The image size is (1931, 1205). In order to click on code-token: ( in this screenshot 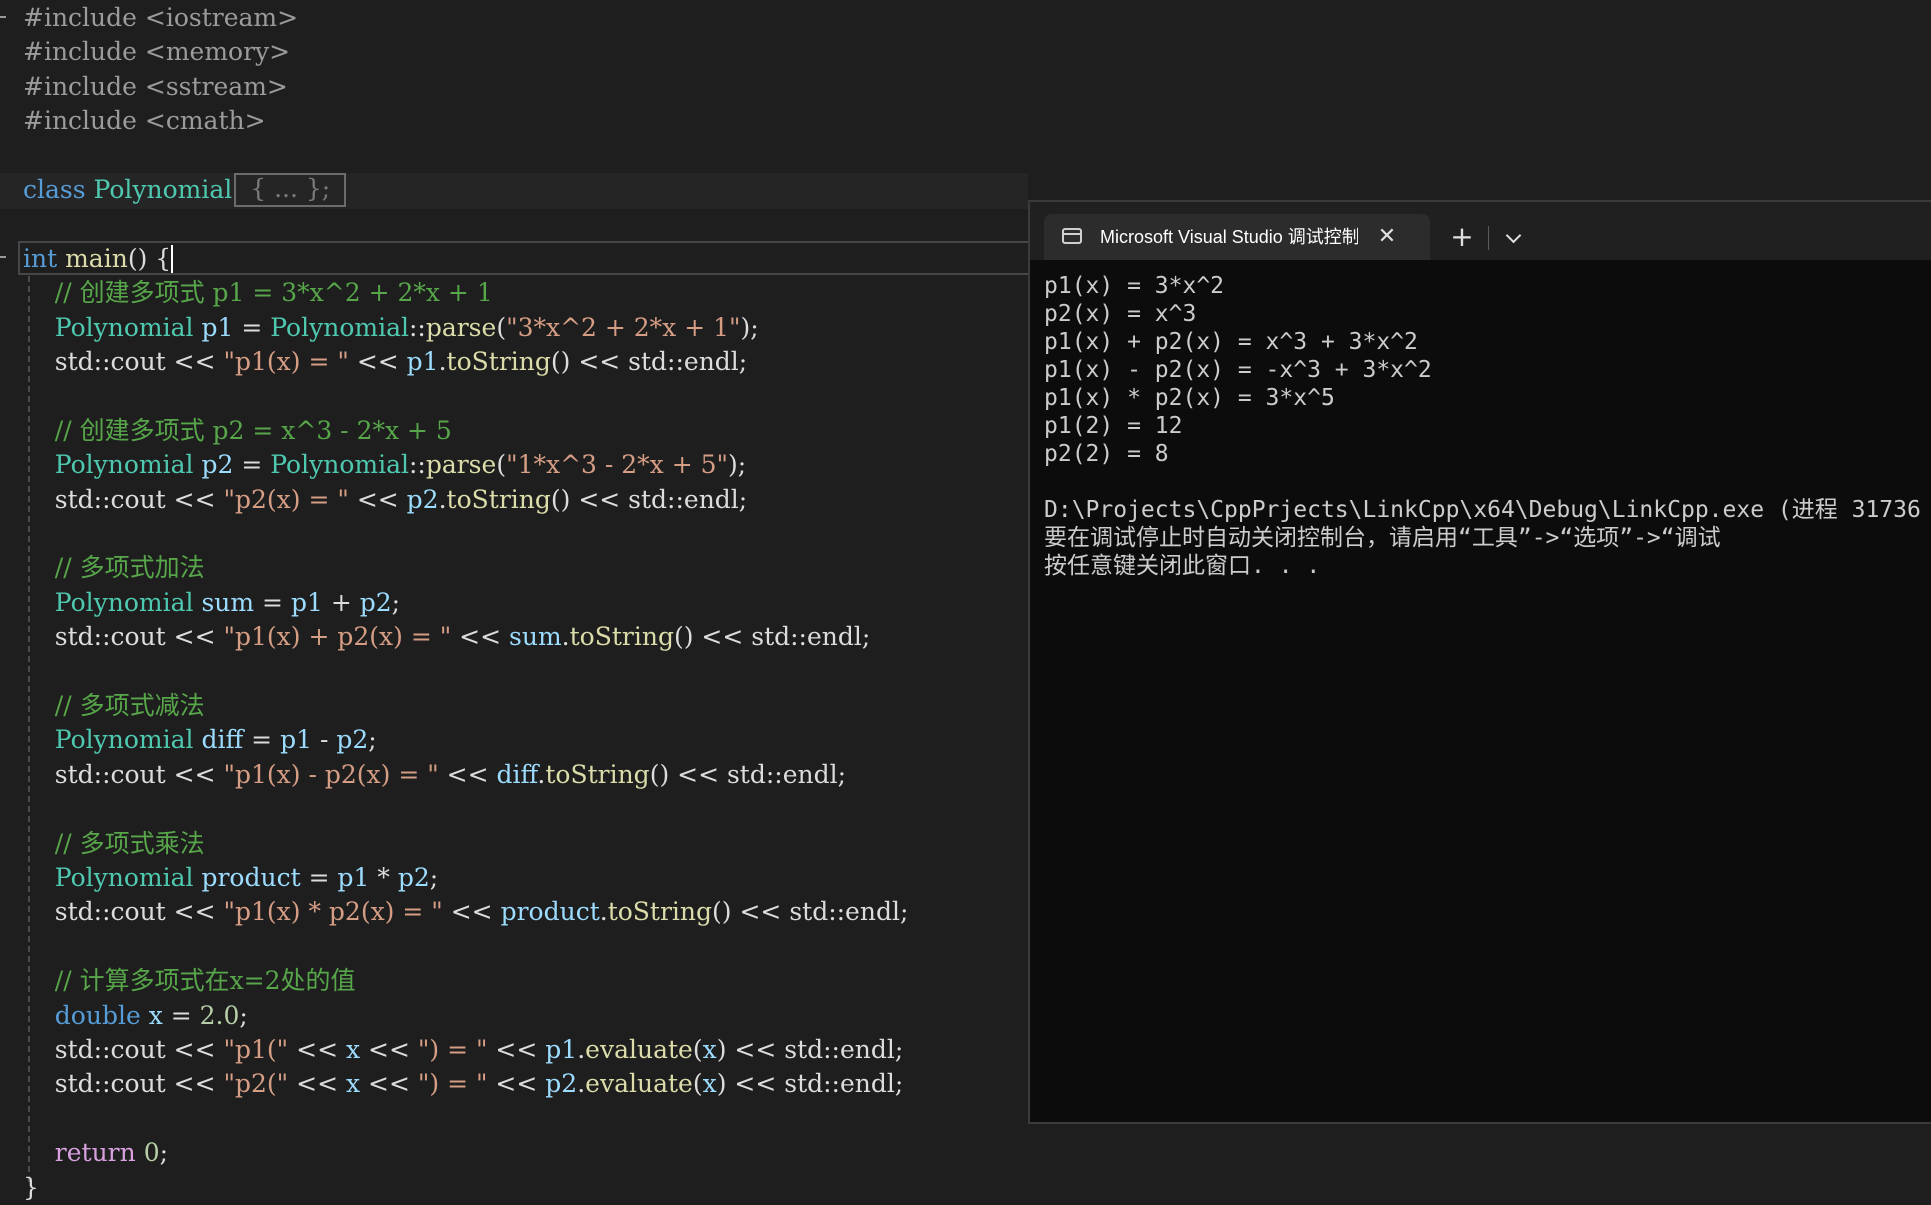, I will do `click(501, 465)`.